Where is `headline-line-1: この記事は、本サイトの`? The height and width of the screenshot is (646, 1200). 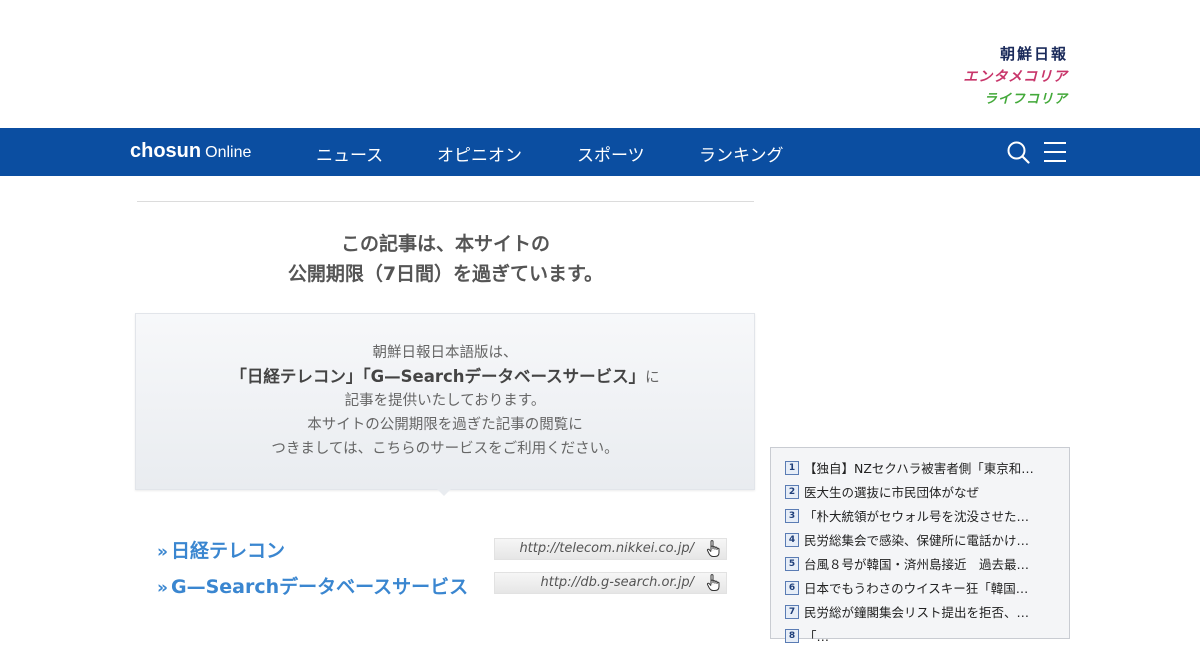 headline-line-1: この記事は、本サイトの is located at coordinates (445, 244).